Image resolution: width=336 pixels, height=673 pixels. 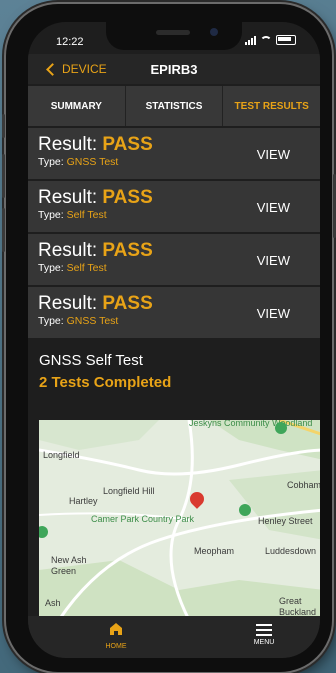 What do you see at coordinates (116, 636) in the screenshot?
I see `home-tab: HOME` at bounding box center [116, 636].